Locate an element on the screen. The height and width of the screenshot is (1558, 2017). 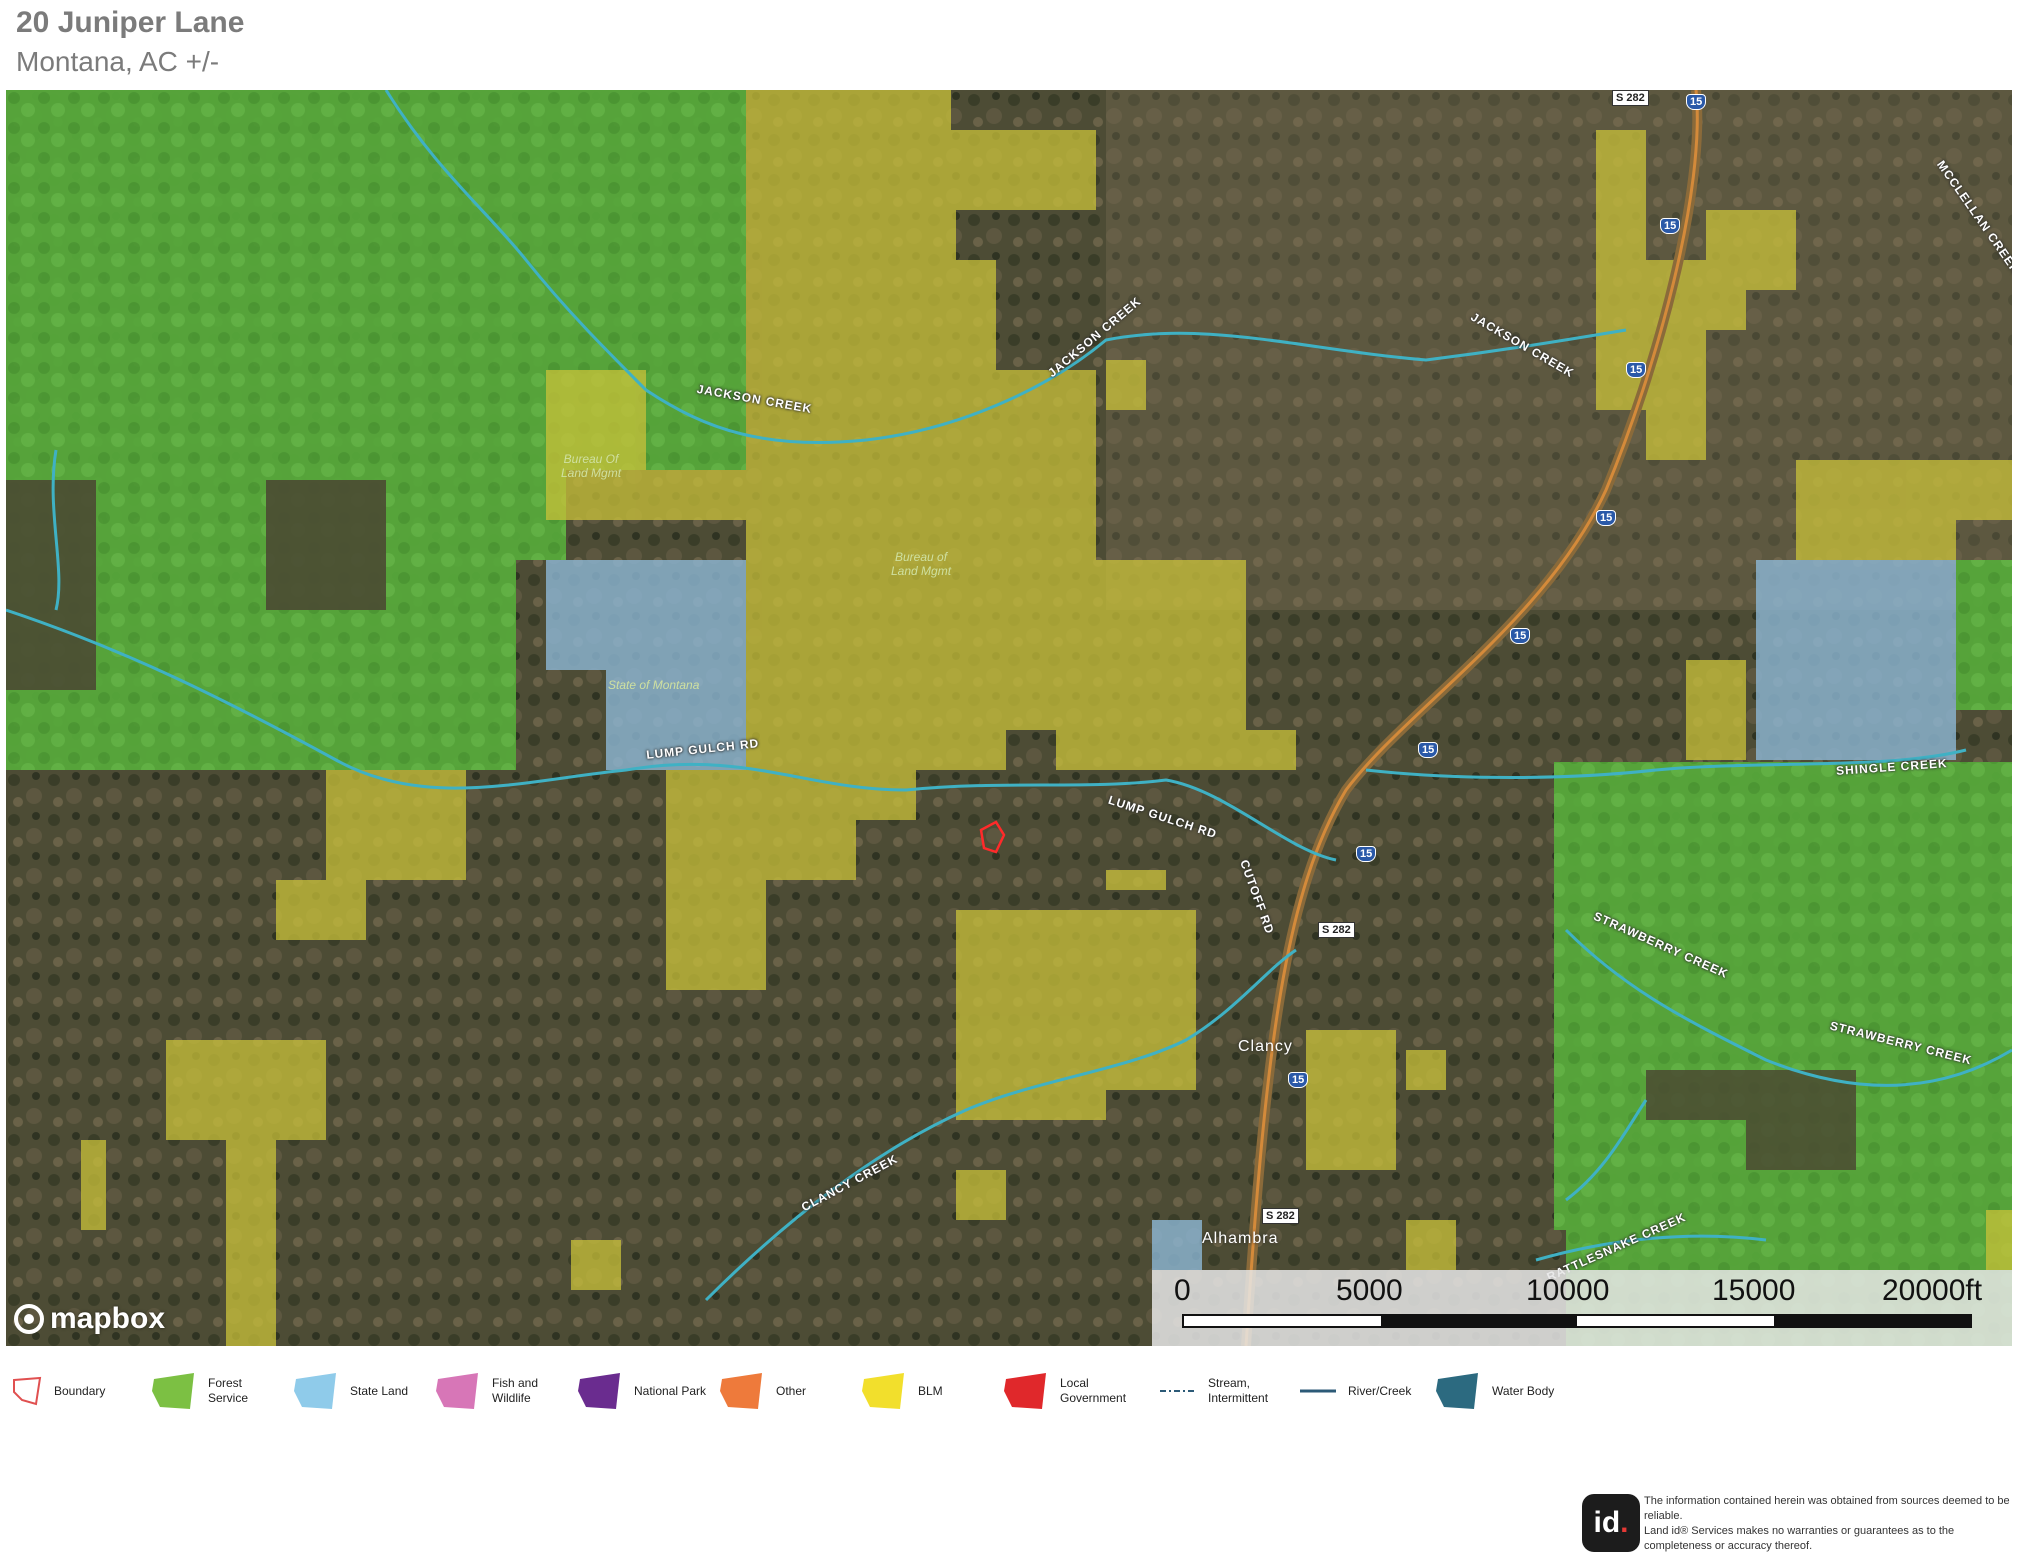
river-creek-icon is located at coordinates (1318, 1391).